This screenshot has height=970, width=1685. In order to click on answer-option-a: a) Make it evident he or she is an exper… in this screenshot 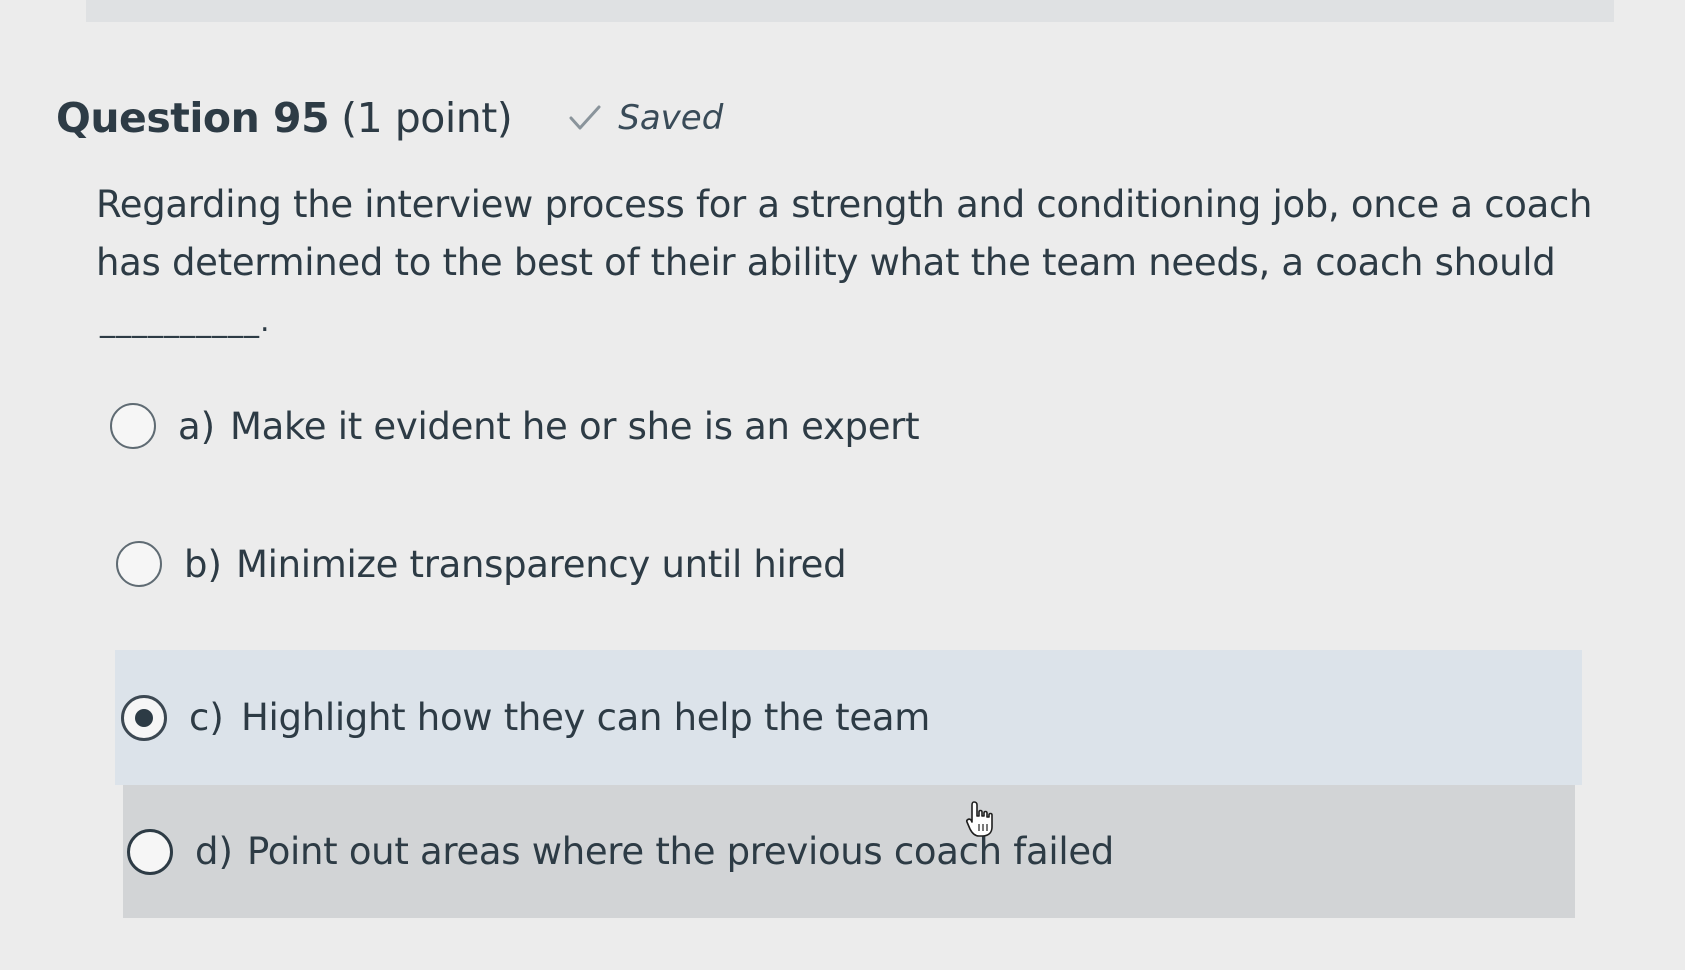, I will do `click(760, 426)`.